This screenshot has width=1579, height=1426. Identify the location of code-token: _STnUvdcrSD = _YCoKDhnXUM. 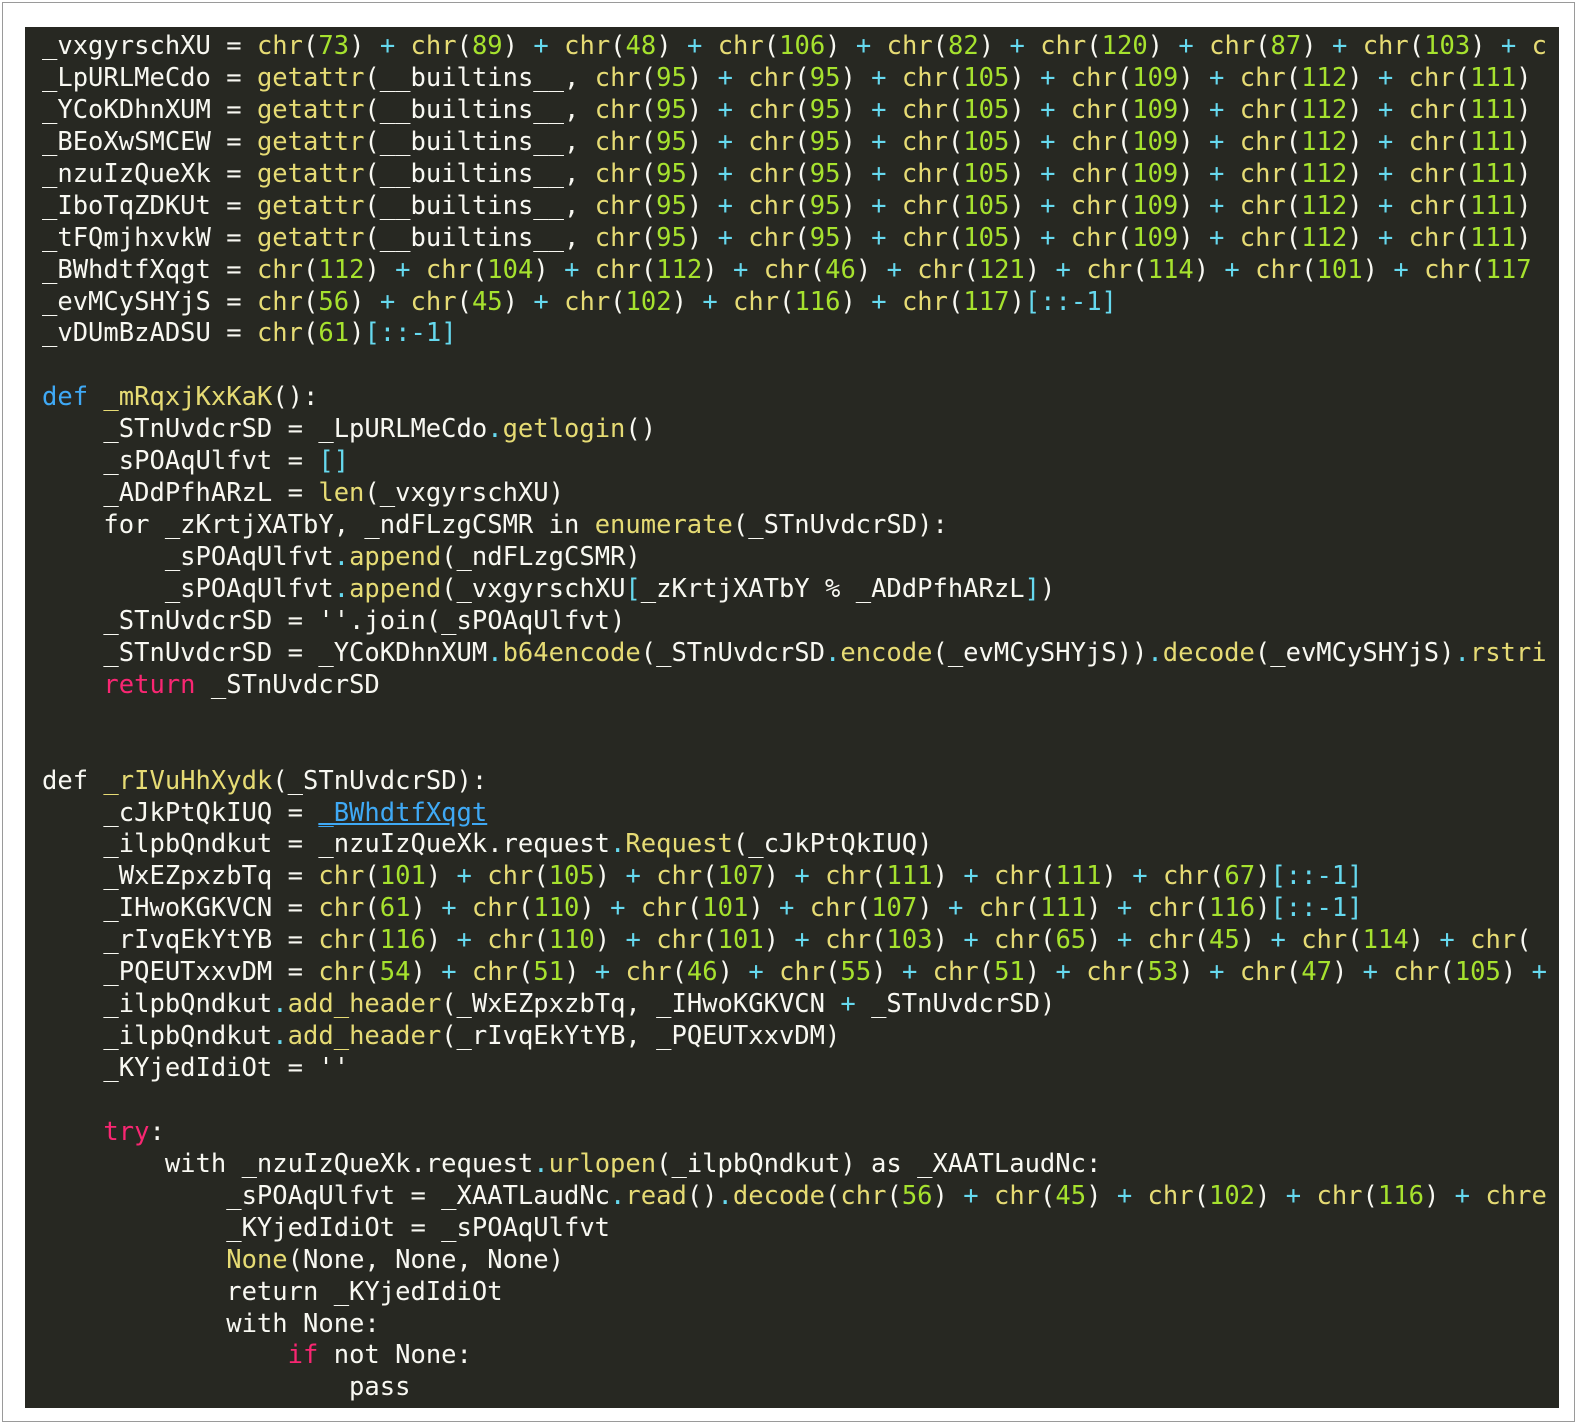
(265, 652).